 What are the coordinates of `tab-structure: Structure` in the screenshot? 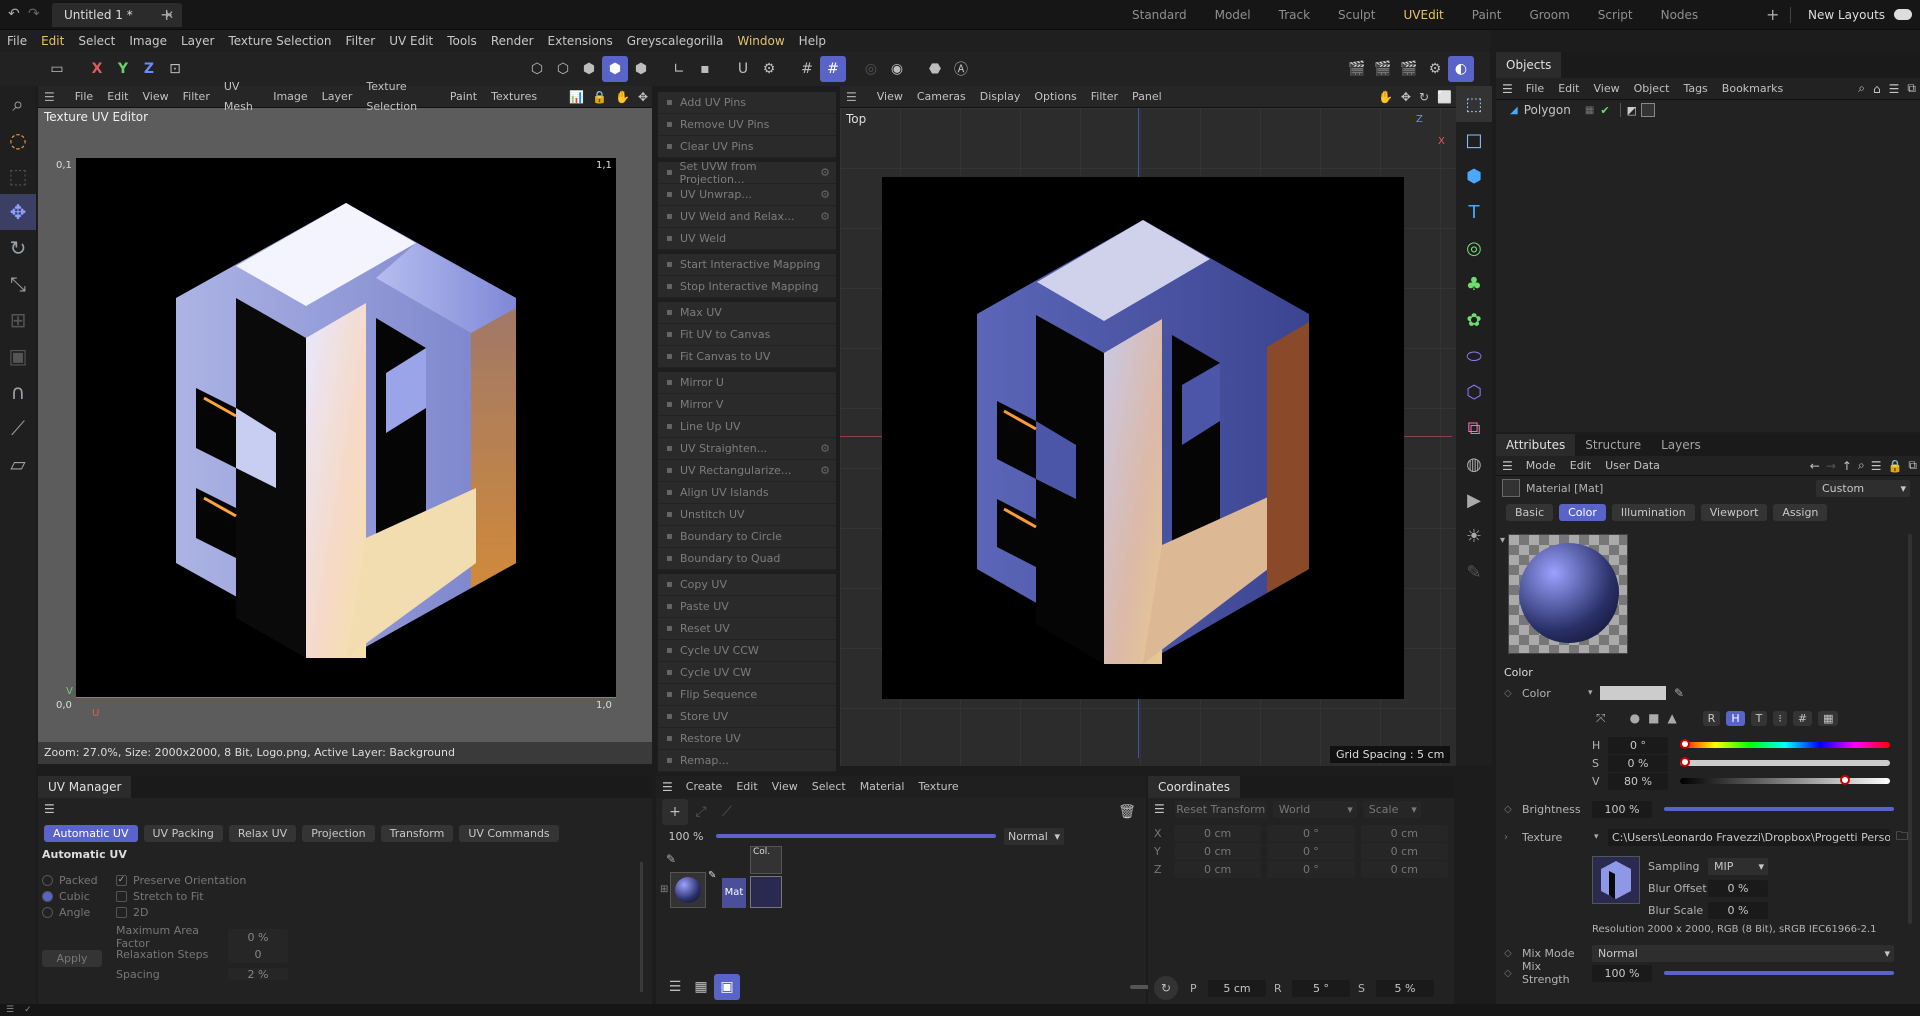 It's located at (1613, 445).